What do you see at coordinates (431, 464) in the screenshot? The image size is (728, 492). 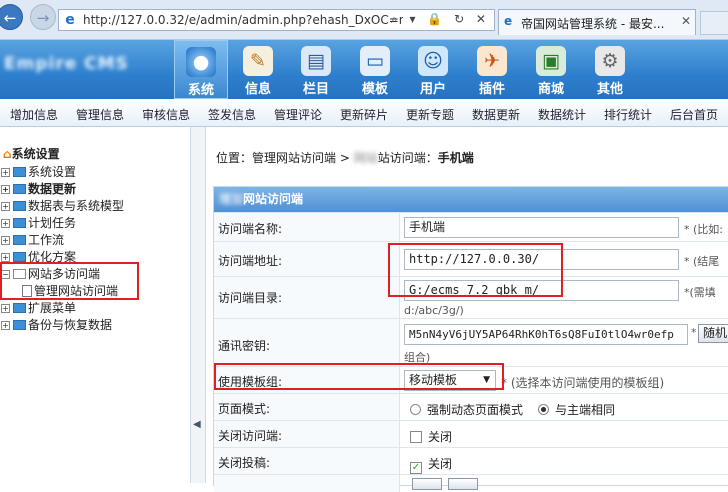 I see `close-post-checkbox: ✓ 关闭` at bounding box center [431, 464].